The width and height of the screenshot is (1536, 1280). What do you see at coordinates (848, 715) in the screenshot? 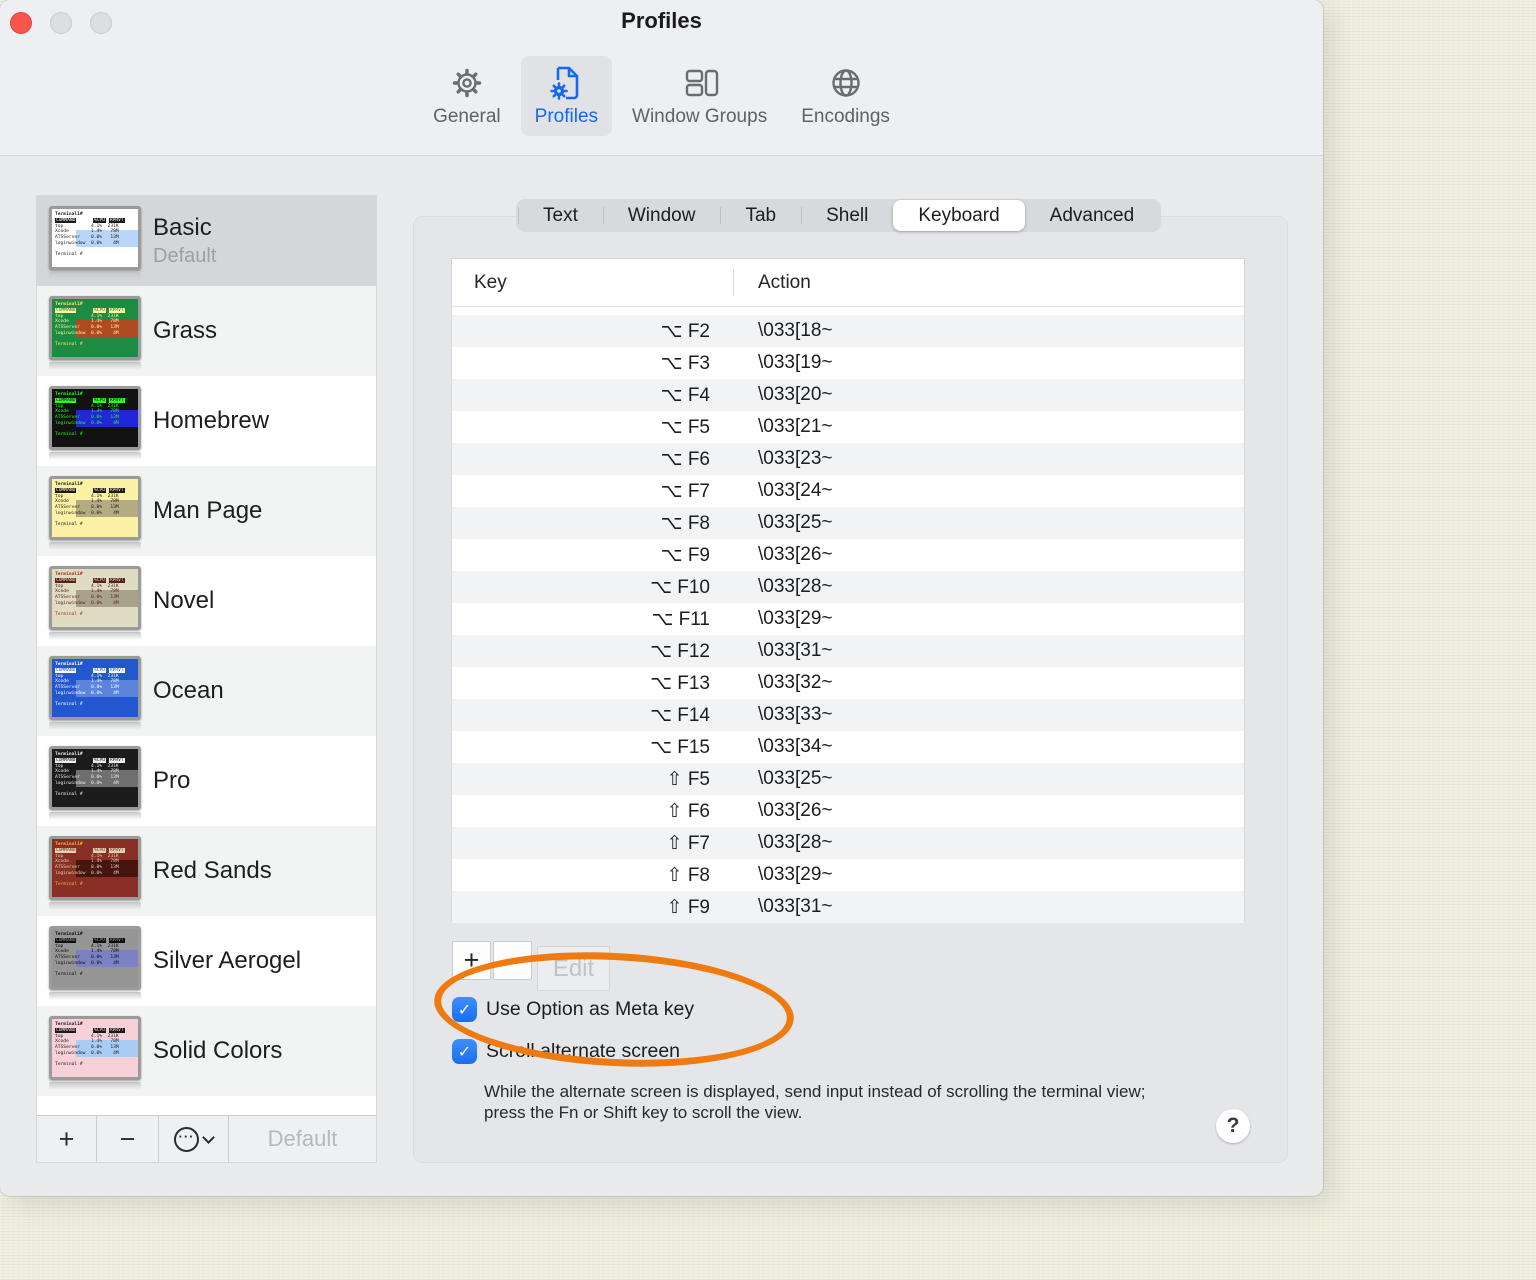
I see `table-row: ⌥ F14 \033[33~` at bounding box center [848, 715].